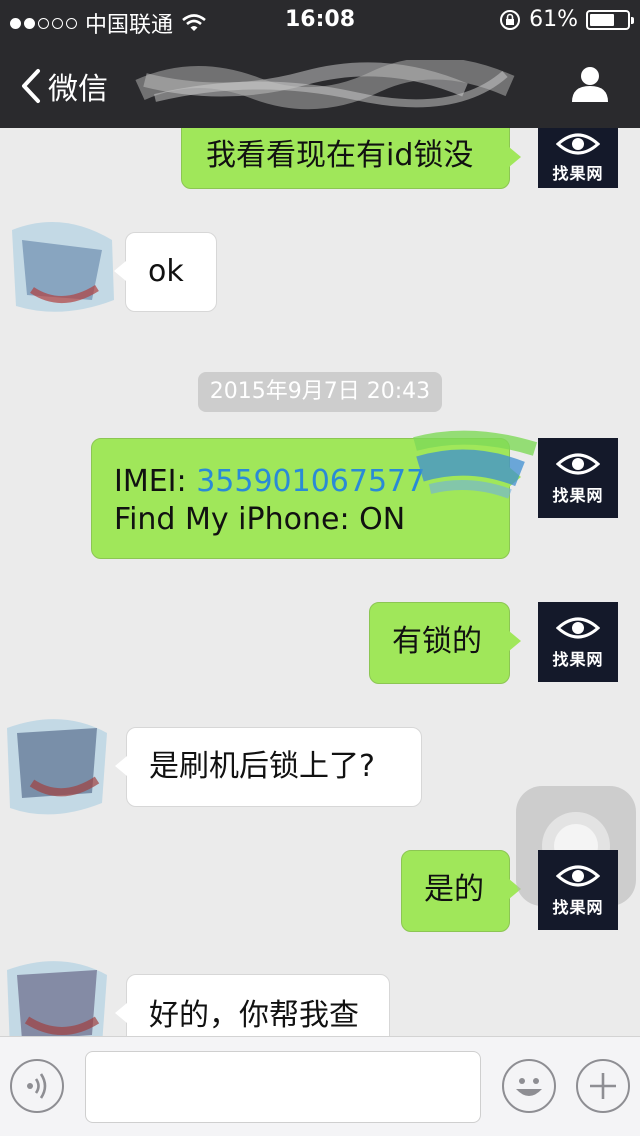 The width and height of the screenshot is (640, 1136). I want to click on imei-label: IMEI:, so click(155, 481).